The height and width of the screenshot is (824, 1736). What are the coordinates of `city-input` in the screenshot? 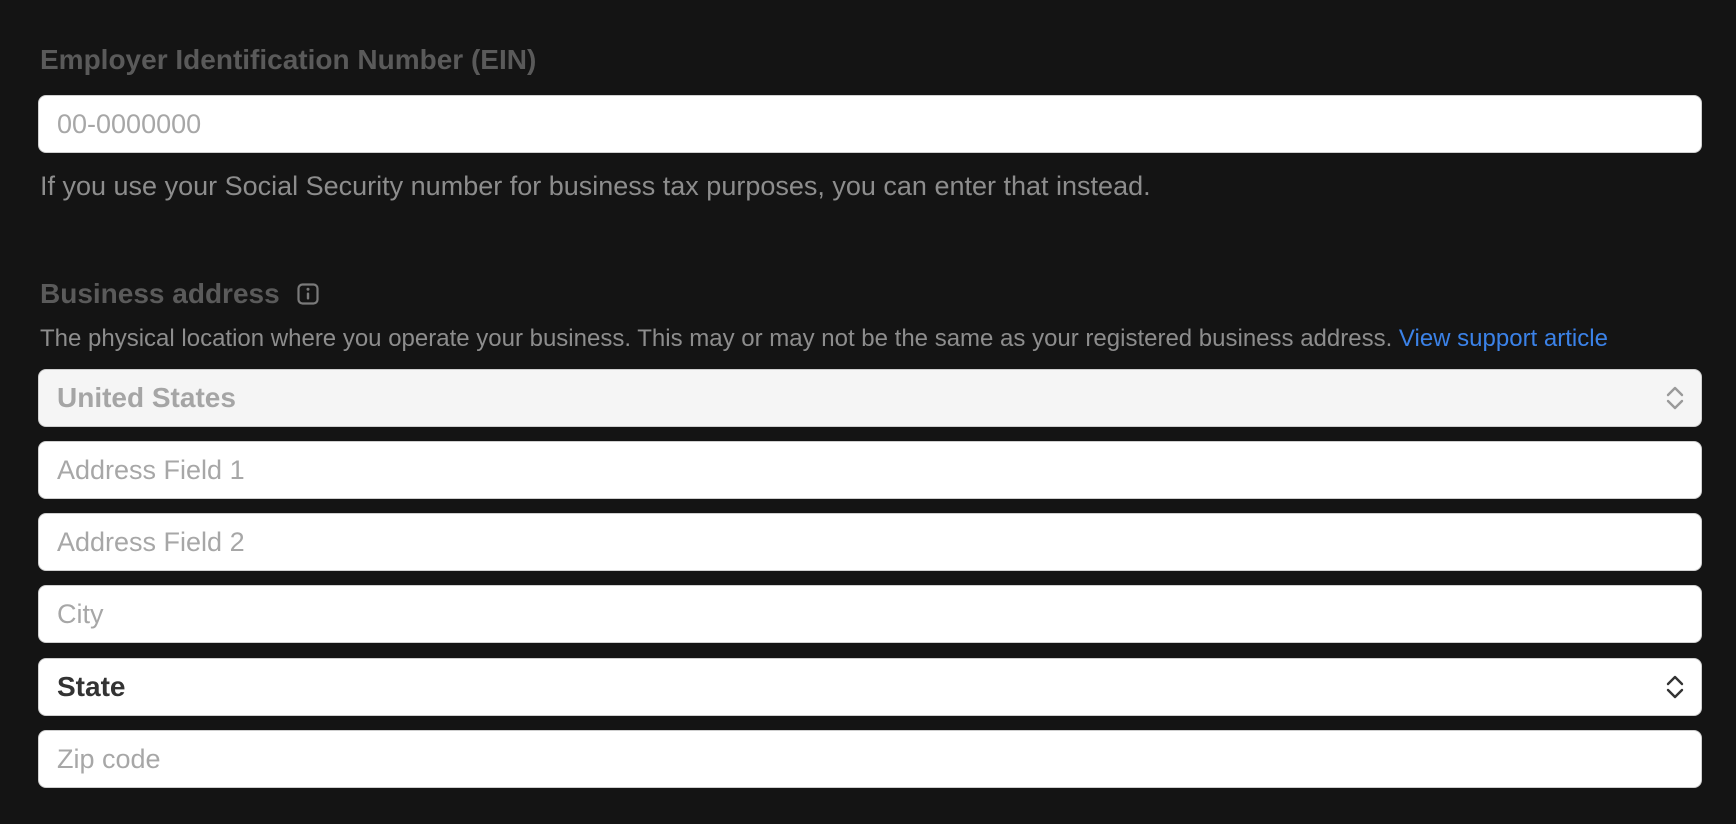 It's located at (870, 614).